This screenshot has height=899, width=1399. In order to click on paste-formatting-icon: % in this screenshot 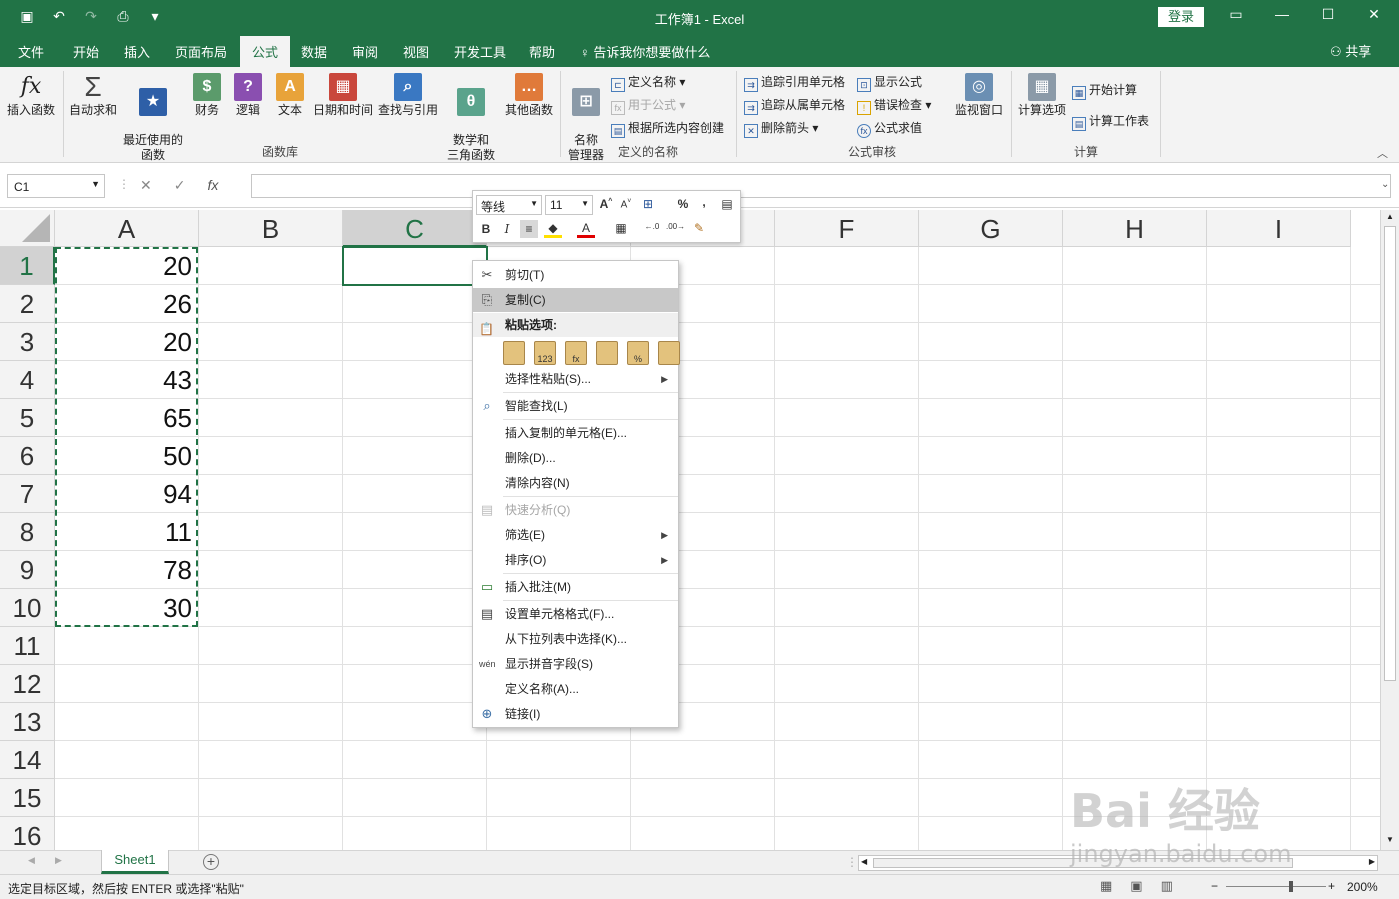, I will do `click(638, 353)`.